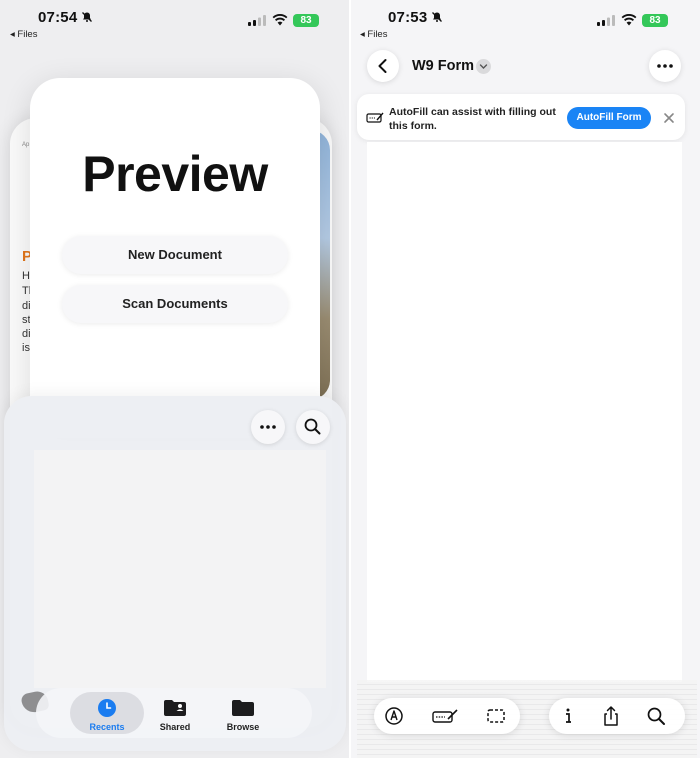  Describe the element at coordinates (175, 255) in the screenshot. I see `new-document-button: New Document` at that location.